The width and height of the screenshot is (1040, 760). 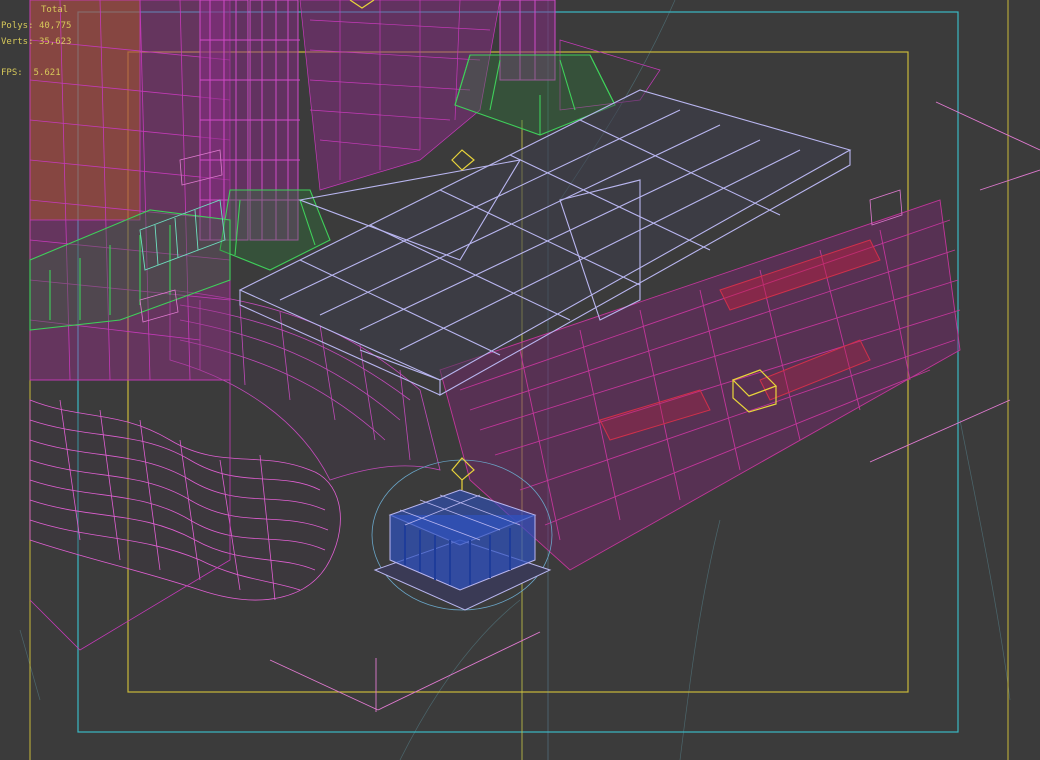 What do you see at coordinates (55, 10) in the screenshot?
I see `stats-header: Total` at bounding box center [55, 10].